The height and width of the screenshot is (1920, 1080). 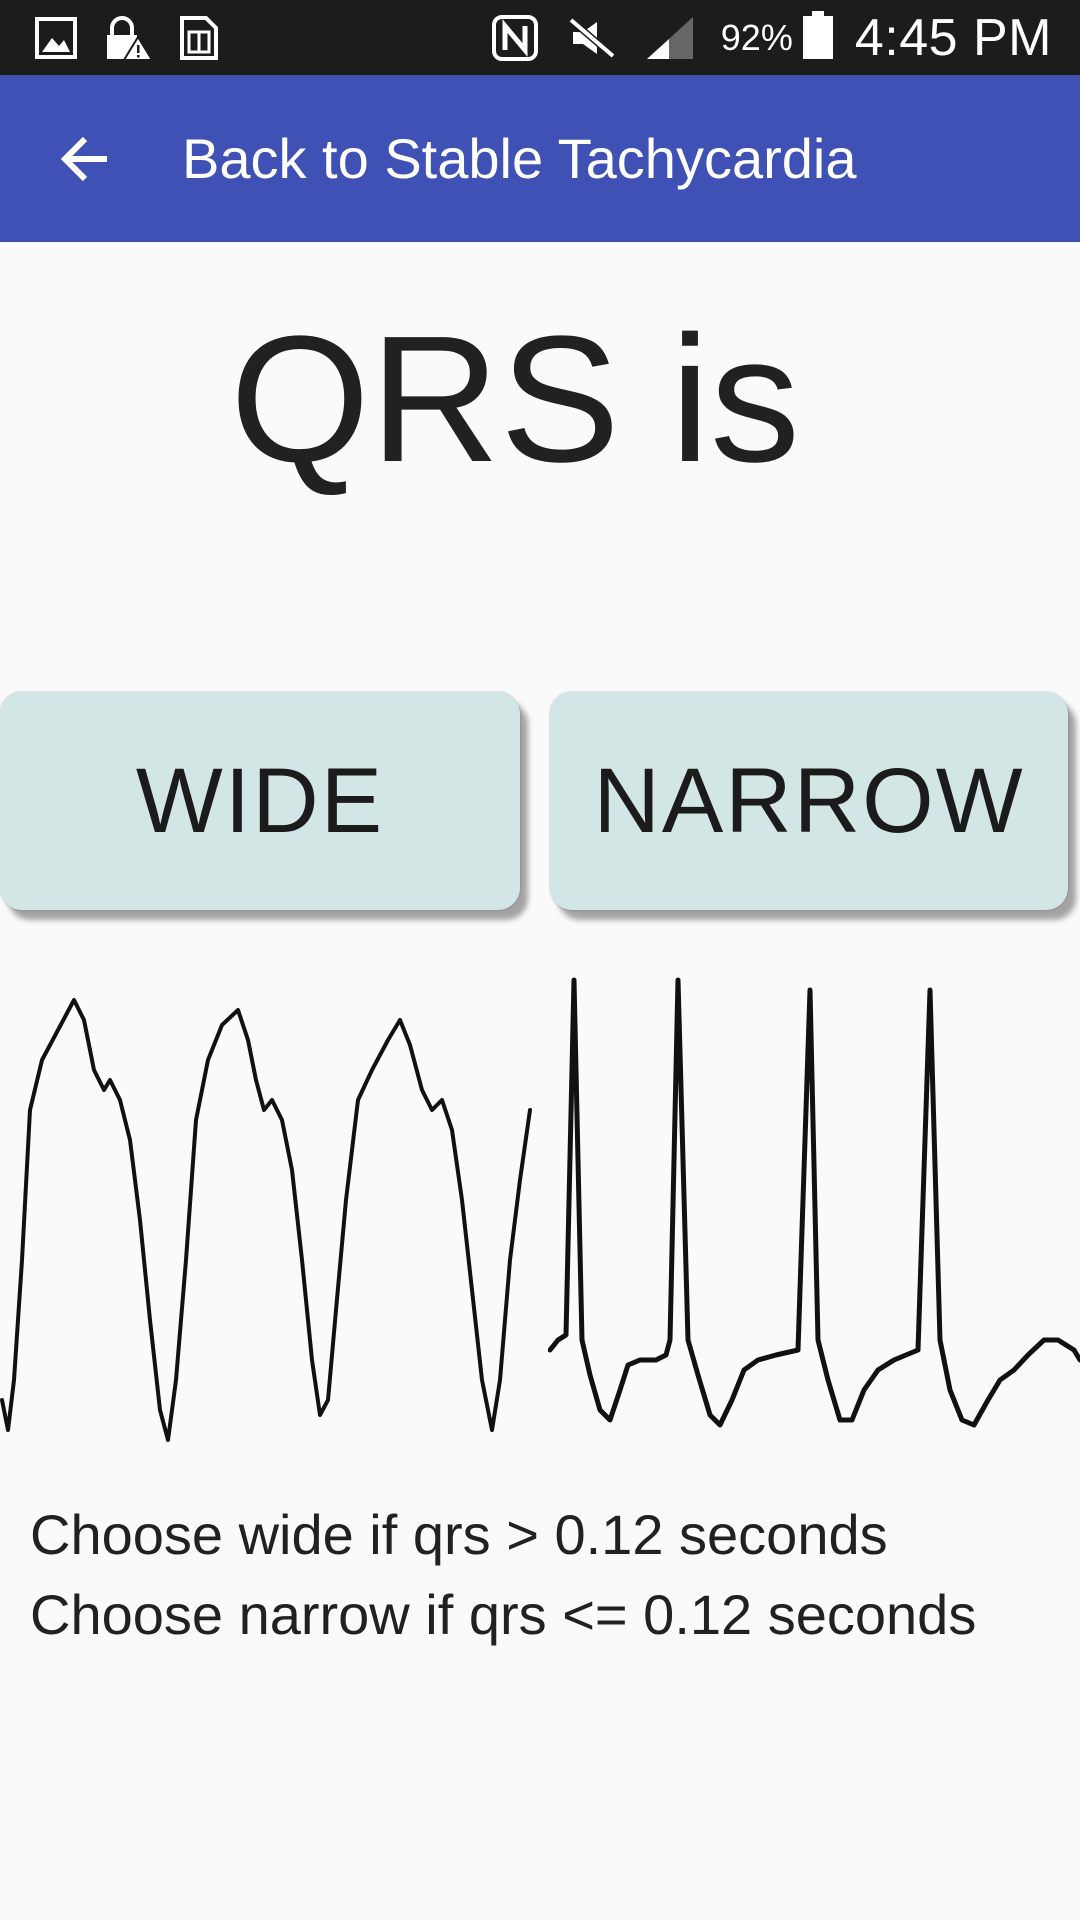 I want to click on mute-icon, so click(x=592, y=38).